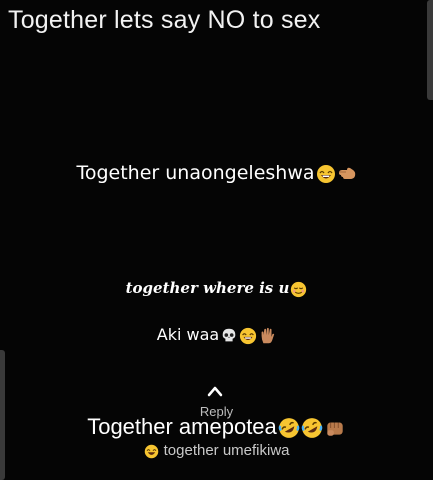 This screenshot has height=480, width=433. Describe the element at coordinates (207, 288) in the screenshot. I see `message-text: together where is u` at that location.